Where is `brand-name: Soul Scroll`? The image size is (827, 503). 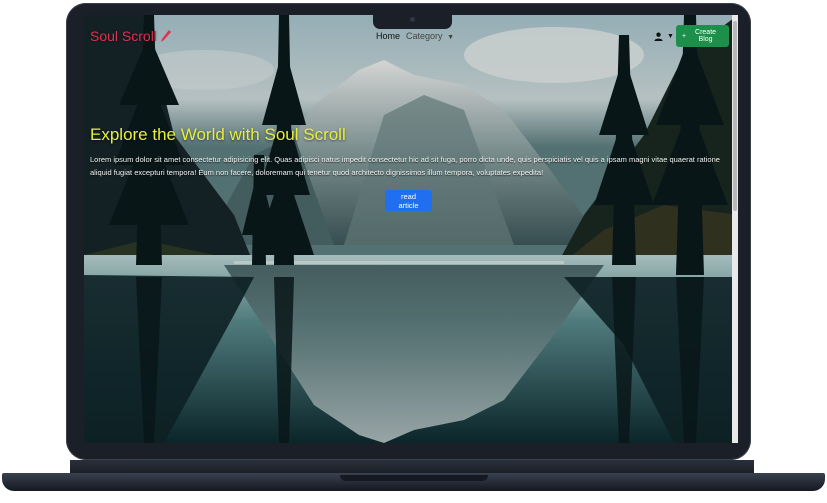
brand-name: Soul Scroll is located at coordinates (123, 36).